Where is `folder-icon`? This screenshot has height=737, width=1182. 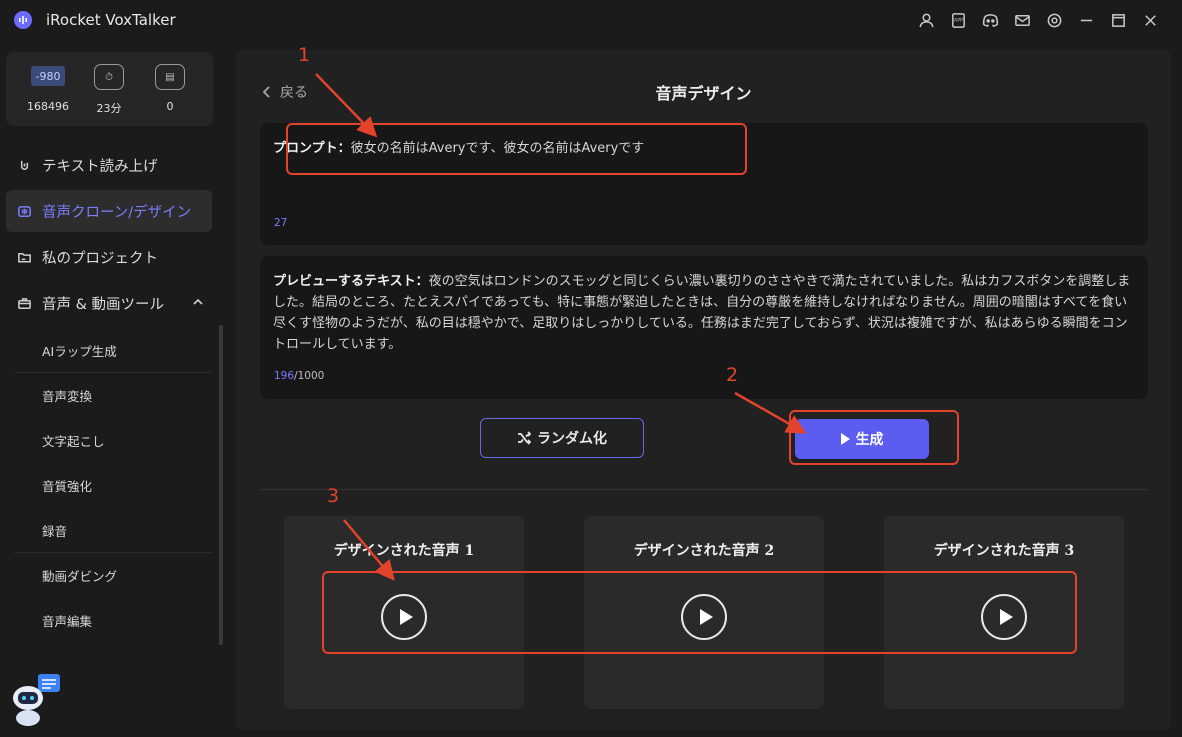 folder-icon is located at coordinates (24, 257).